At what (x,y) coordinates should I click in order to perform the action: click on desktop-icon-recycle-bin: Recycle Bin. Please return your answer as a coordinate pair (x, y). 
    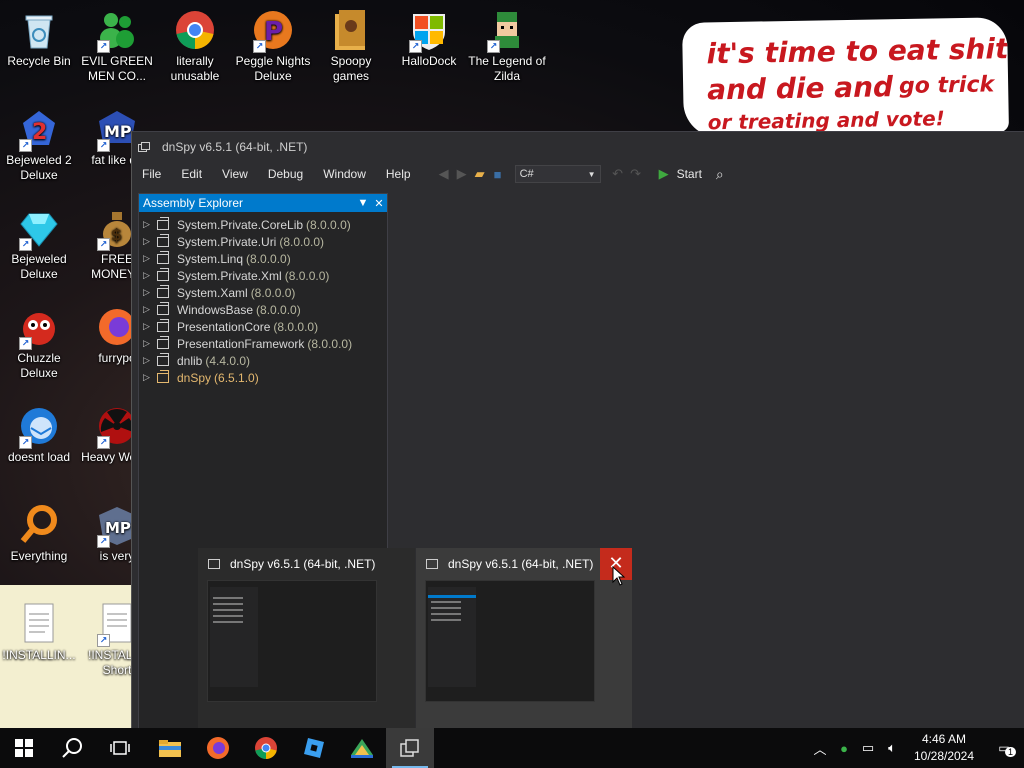
    Looking at the image, I should click on (39, 38).